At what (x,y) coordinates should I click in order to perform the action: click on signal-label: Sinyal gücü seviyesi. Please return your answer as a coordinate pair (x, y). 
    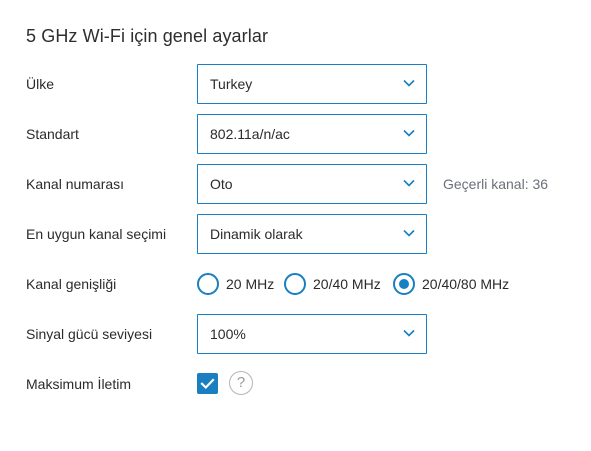
    Looking at the image, I should click on (89, 334).